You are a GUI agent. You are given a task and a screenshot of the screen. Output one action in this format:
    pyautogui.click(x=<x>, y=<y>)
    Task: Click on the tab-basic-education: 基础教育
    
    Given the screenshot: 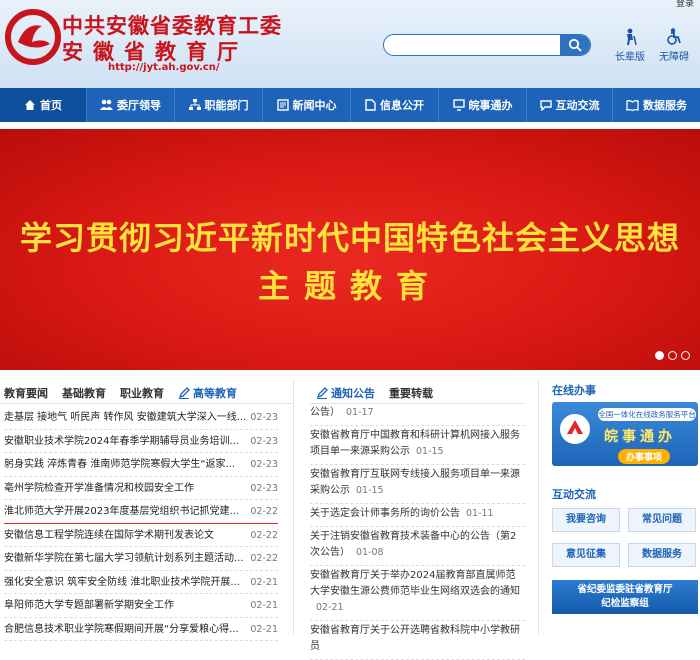 What is the action you would take?
    pyautogui.click(x=84, y=393)
    